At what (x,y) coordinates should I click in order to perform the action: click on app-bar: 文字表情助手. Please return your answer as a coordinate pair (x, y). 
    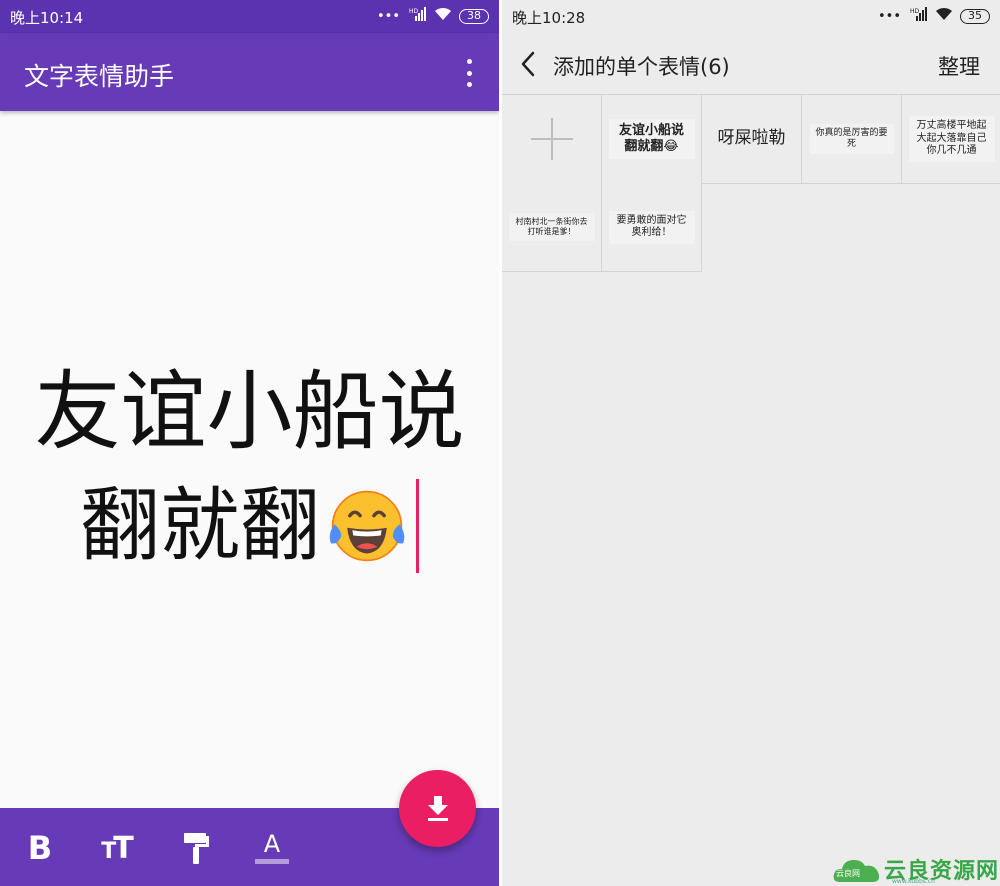
    Looking at the image, I should click on (249, 72).